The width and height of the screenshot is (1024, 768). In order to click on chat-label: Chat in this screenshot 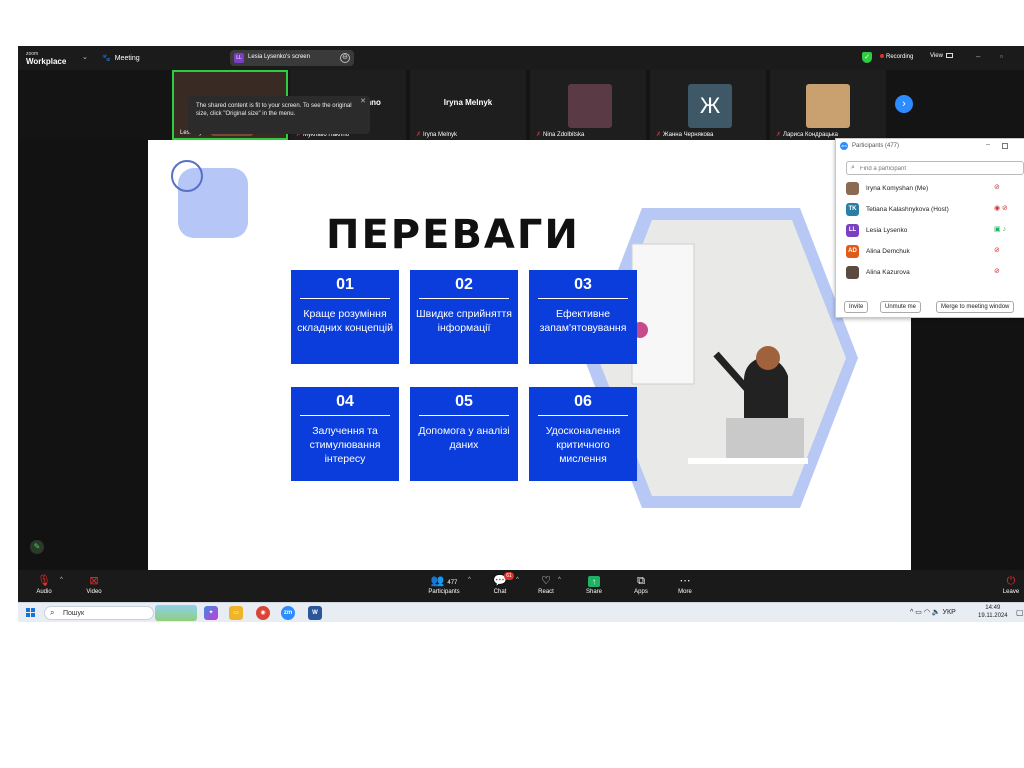, I will do `click(500, 592)`.